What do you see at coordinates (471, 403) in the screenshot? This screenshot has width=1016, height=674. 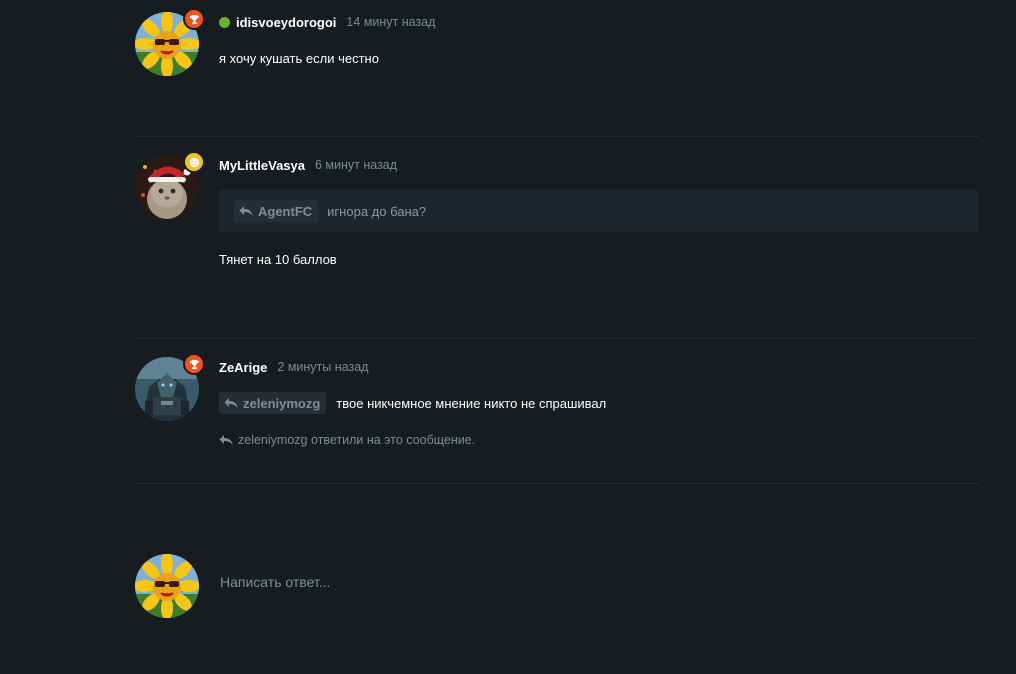 I see `comment-text: твое никчемное мнение никто не спрашивал` at bounding box center [471, 403].